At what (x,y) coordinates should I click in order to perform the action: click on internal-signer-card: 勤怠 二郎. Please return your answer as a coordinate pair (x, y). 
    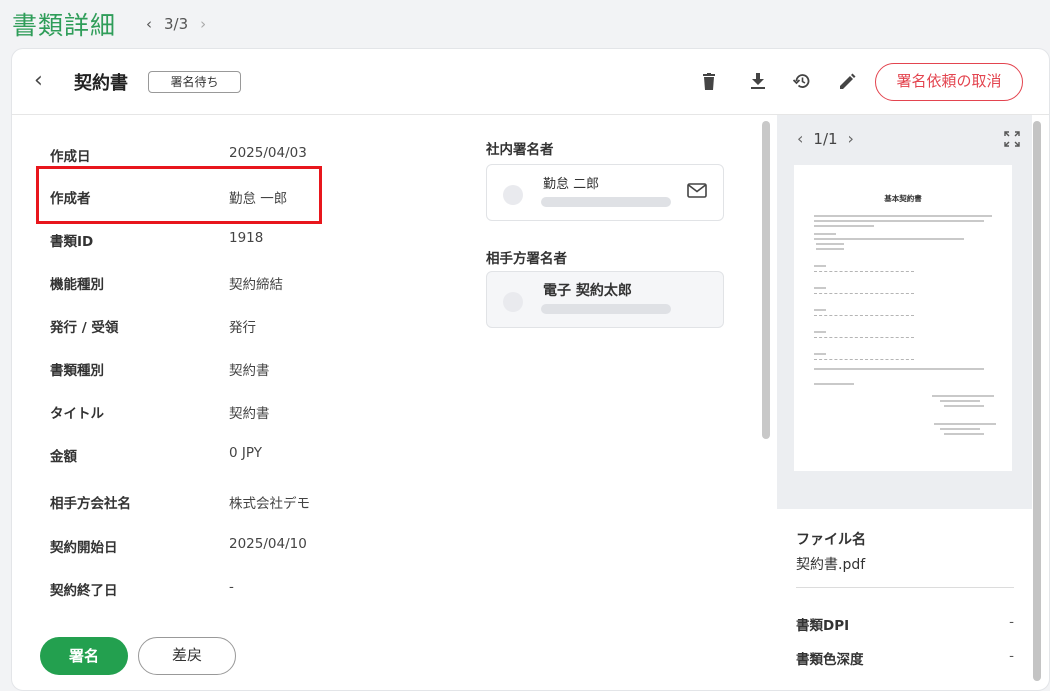
    Looking at the image, I should click on (605, 192).